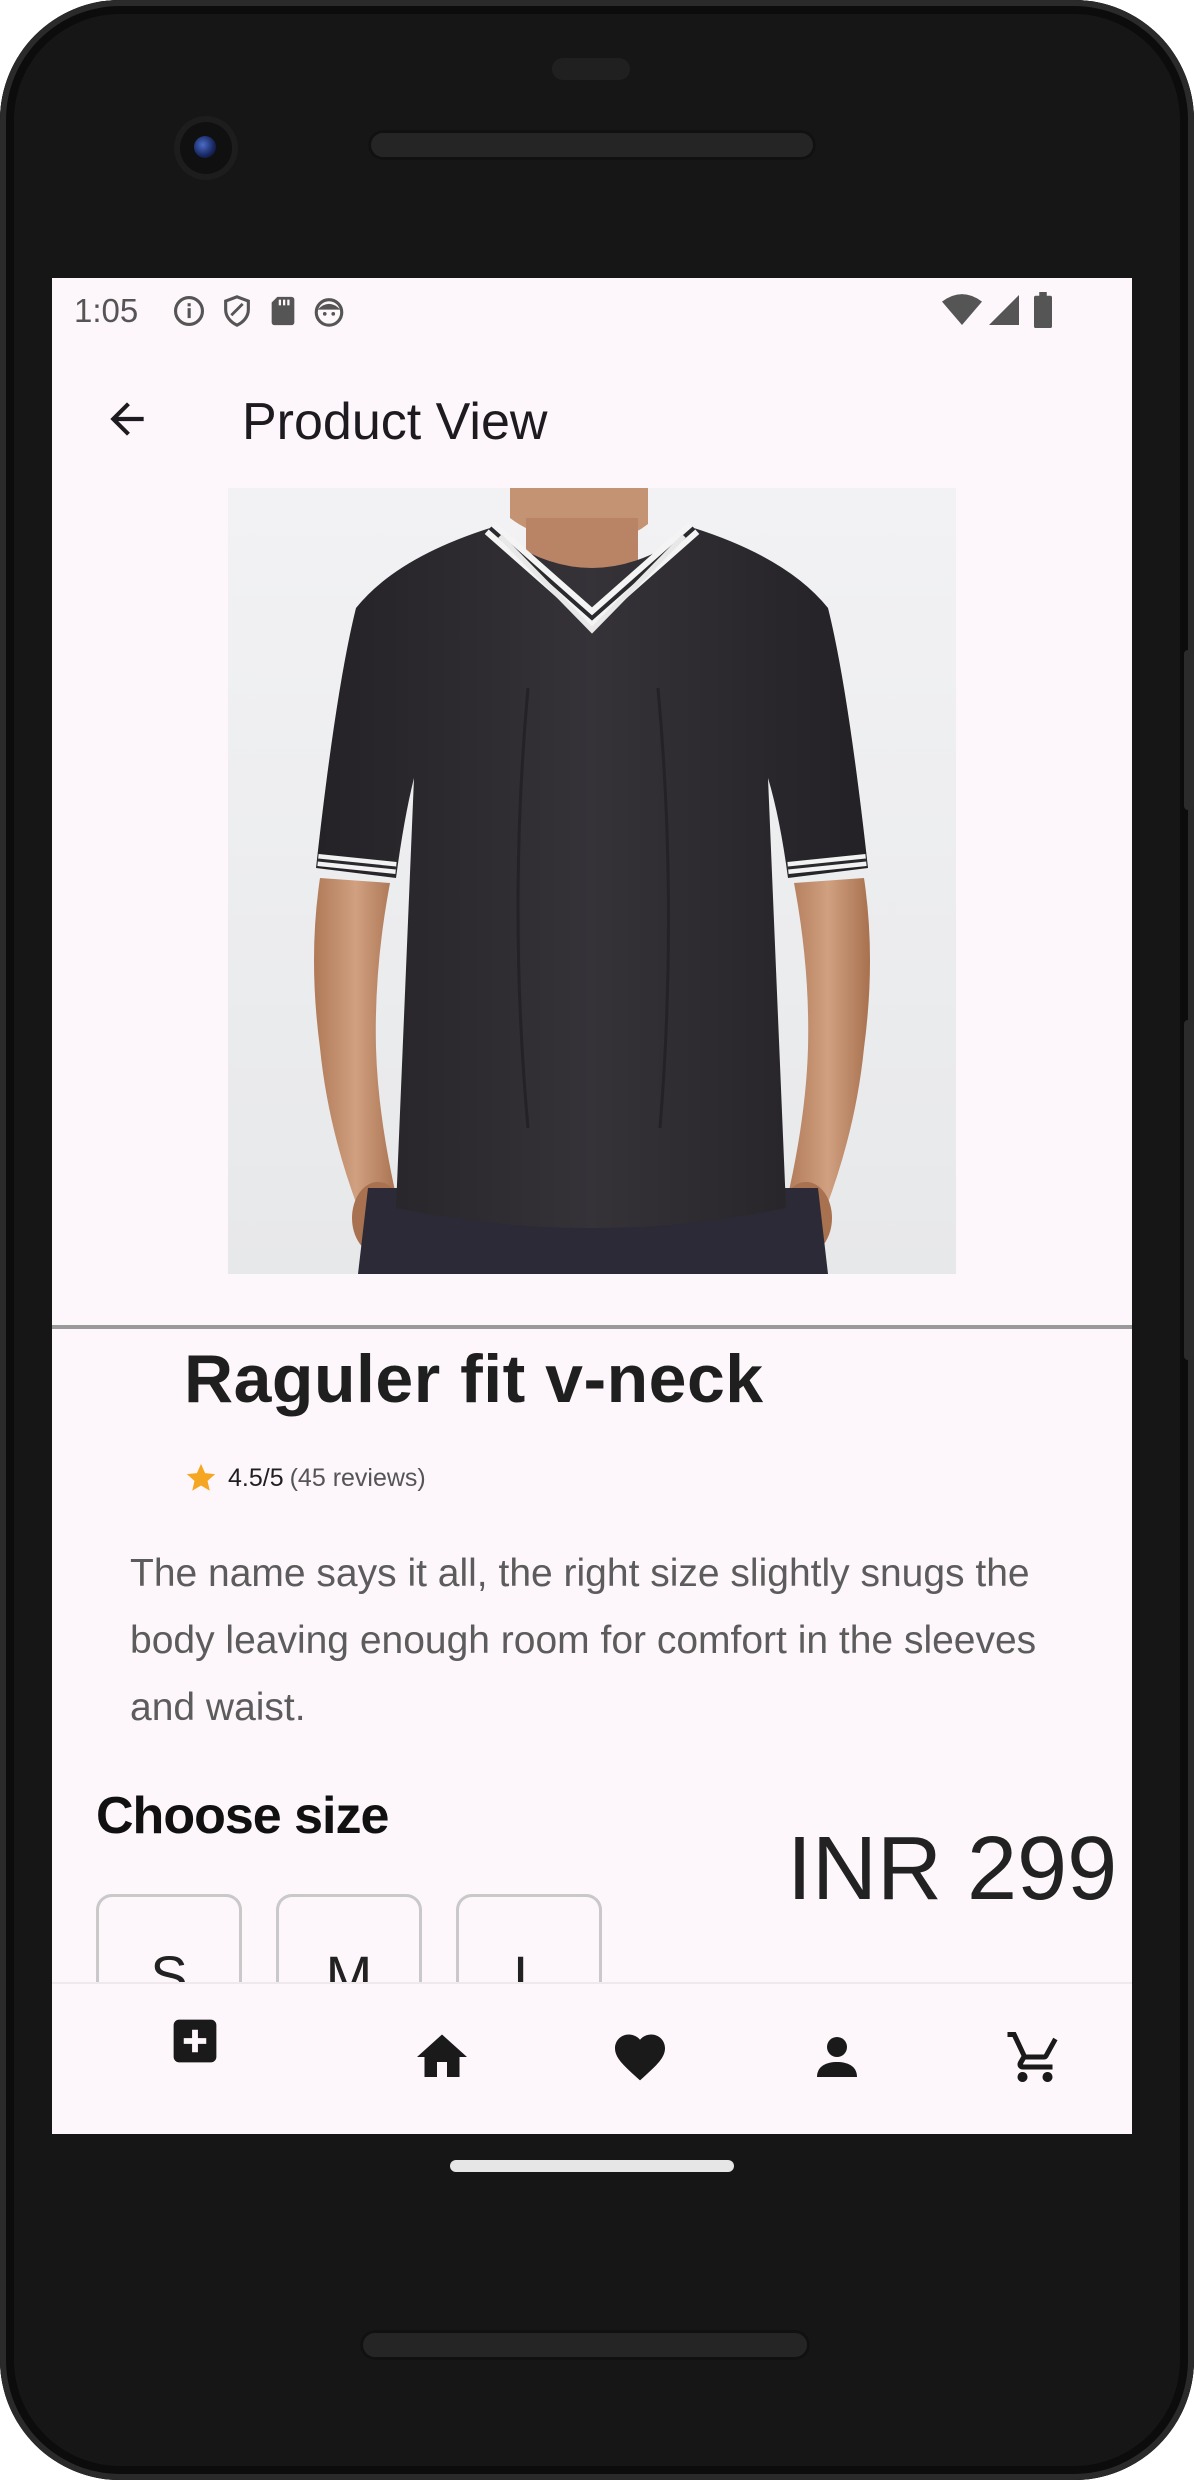 The width and height of the screenshot is (1194, 2480). Describe the element at coordinates (106, 310) in the screenshot. I see `status-time: 1:05` at that location.